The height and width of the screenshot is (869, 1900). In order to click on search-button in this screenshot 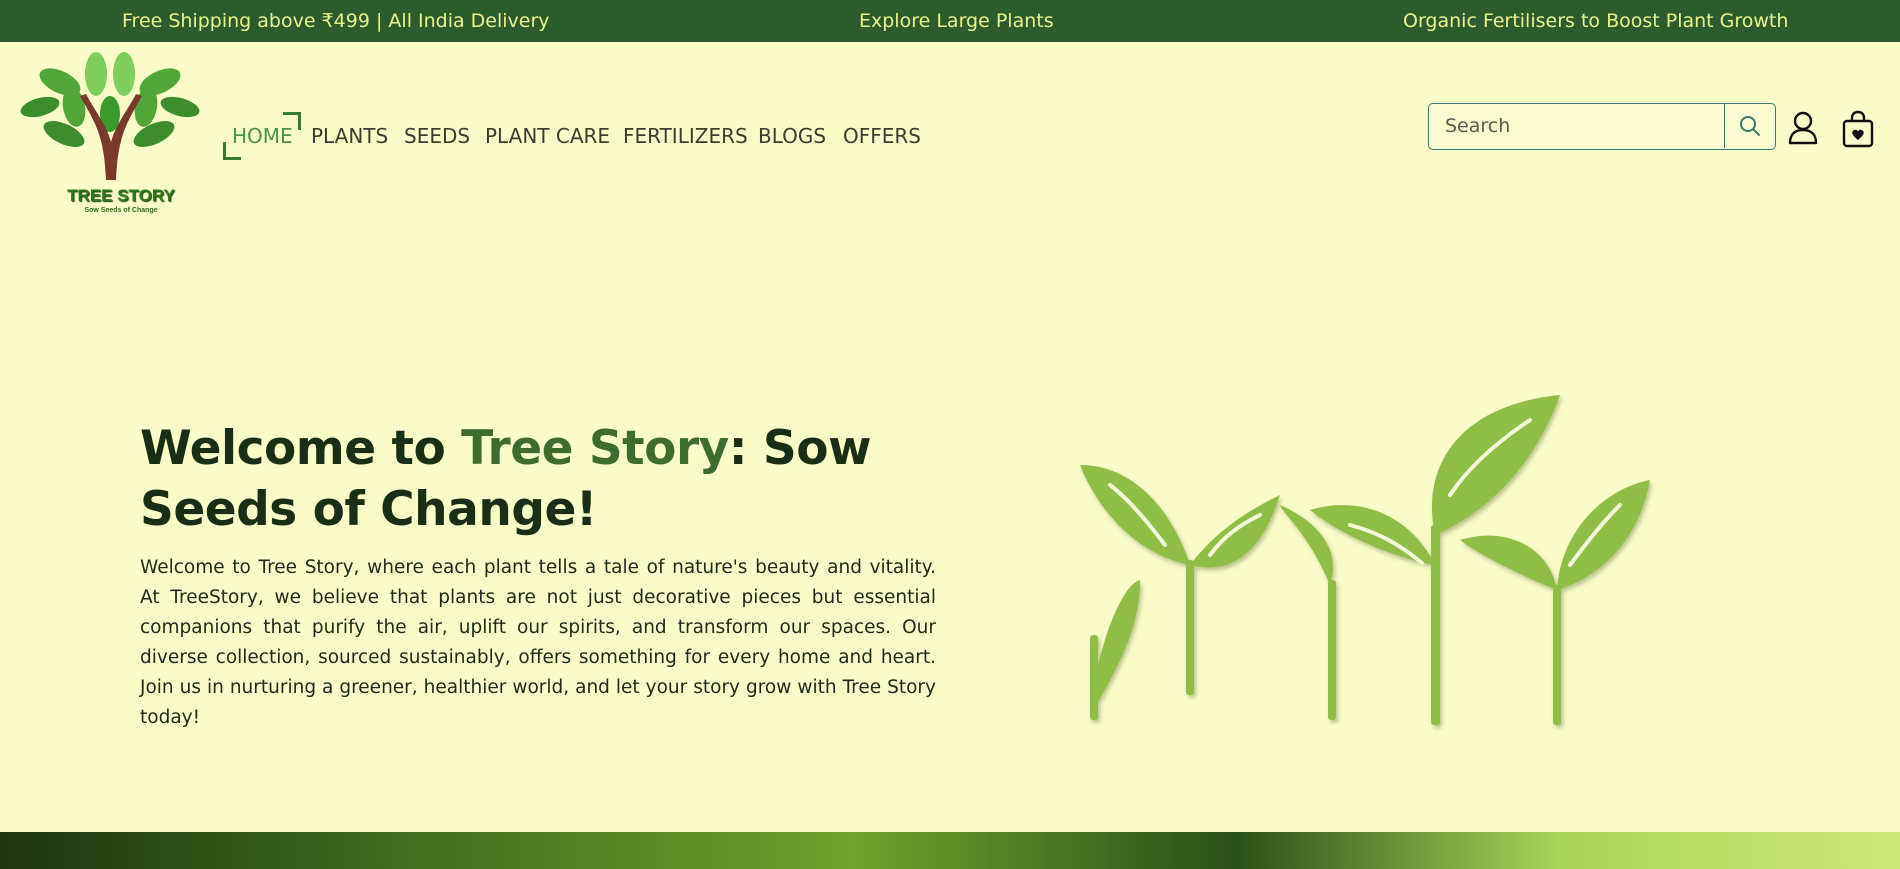, I will do `click(1749, 126)`.